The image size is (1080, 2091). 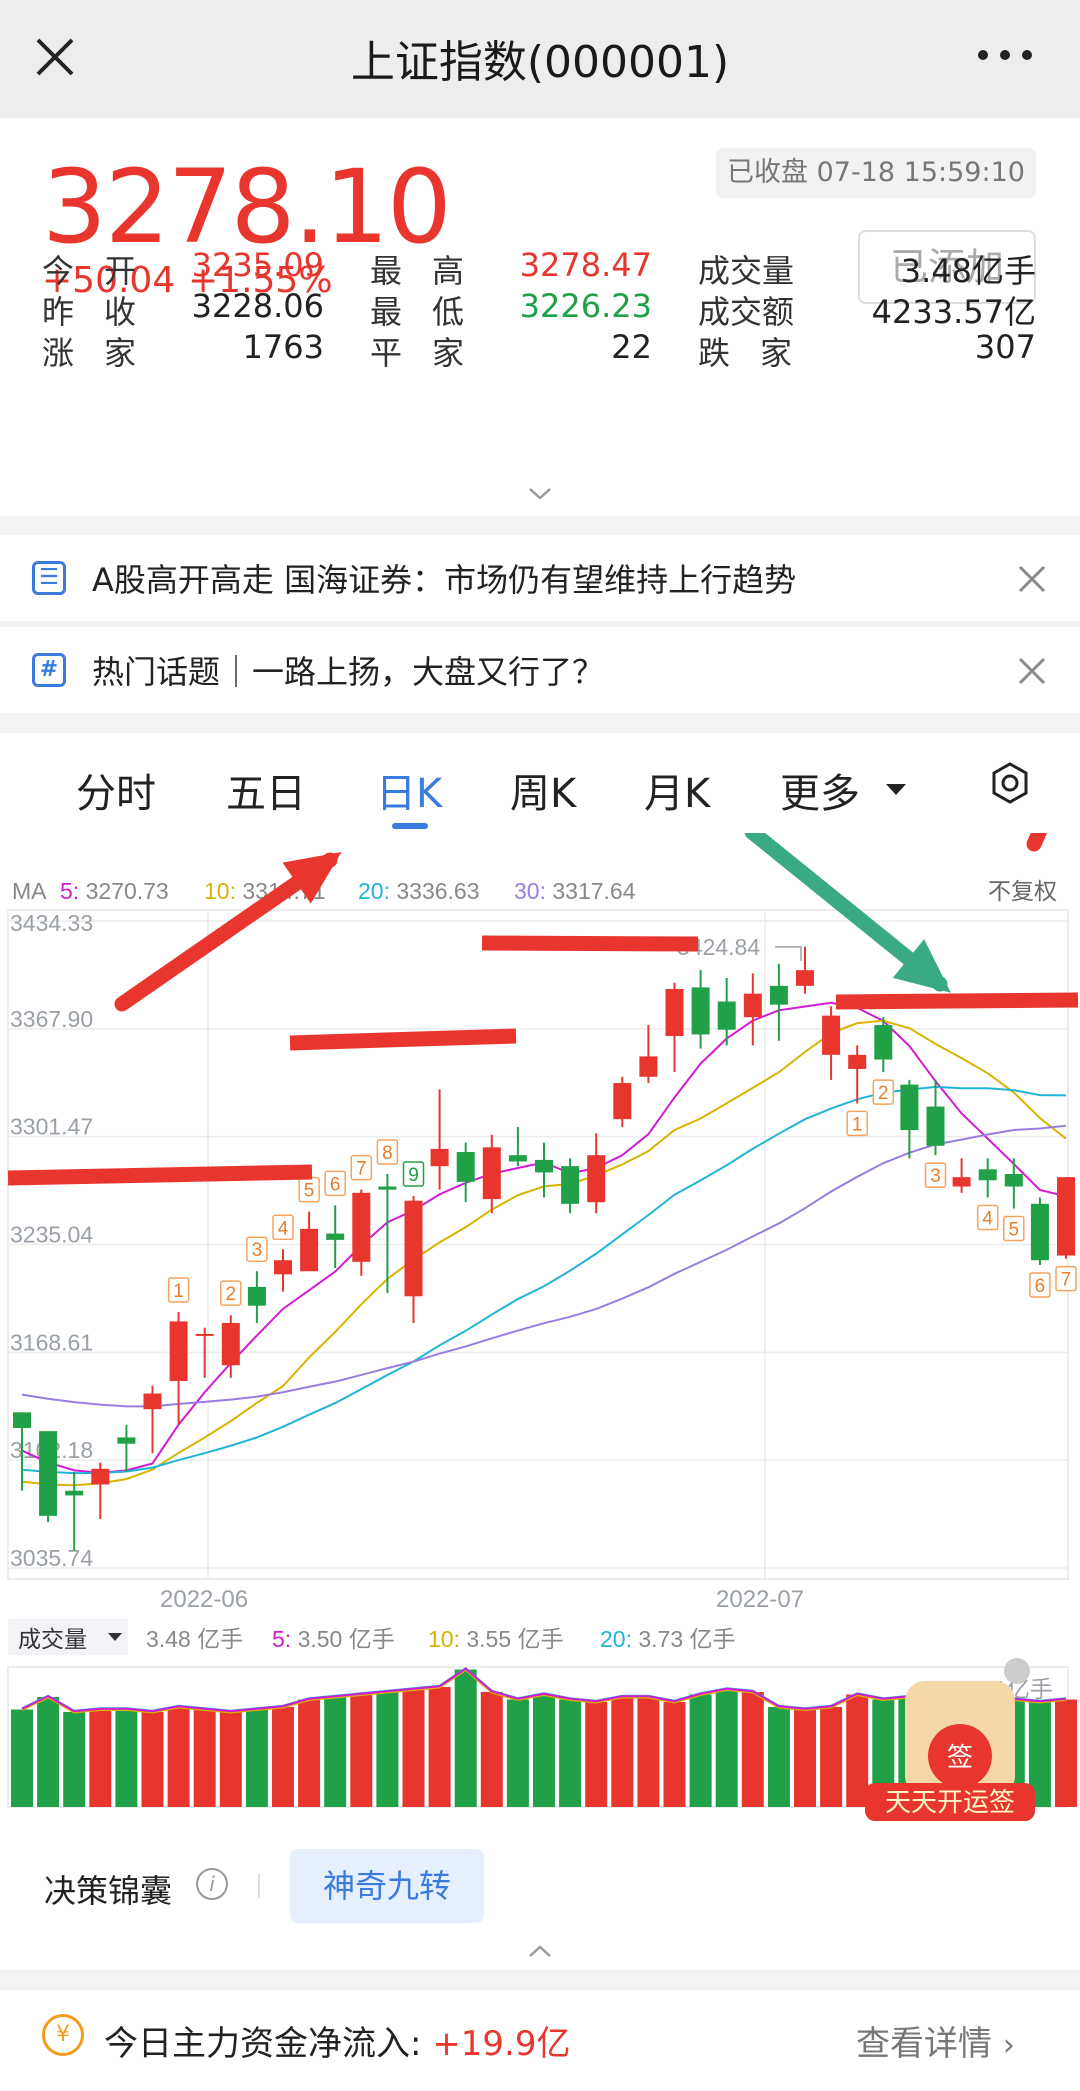 I want to click on capital-flow-bar: ¥ 今日主力资金净流入: +19.9亿 查看详情 ›, so click(x=540, y=2040).